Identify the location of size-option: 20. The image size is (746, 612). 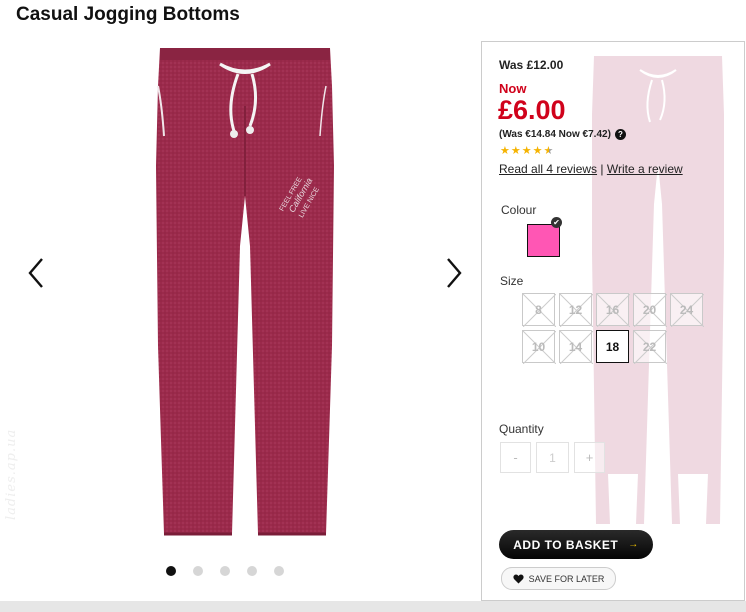
(650, 310).